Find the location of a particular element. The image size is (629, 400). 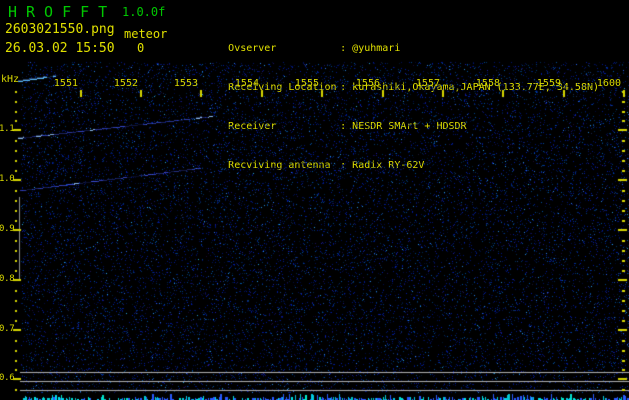

meteor-counter-value: 0 is located at coordinates (141, 48).